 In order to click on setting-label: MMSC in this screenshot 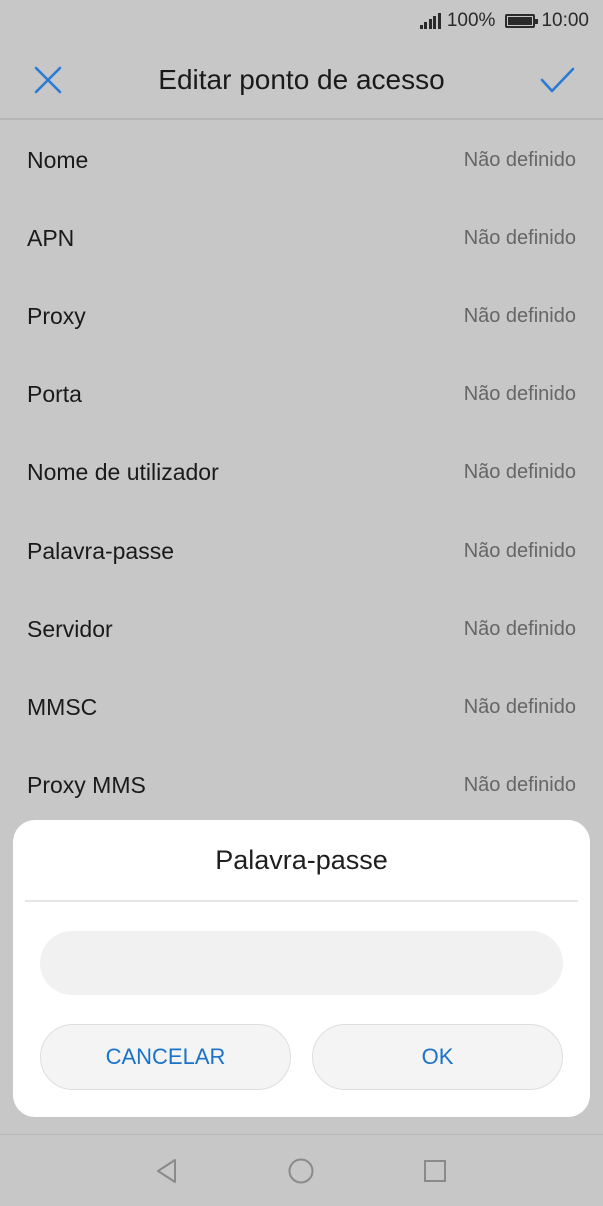, I will do `click(62, 706)`.